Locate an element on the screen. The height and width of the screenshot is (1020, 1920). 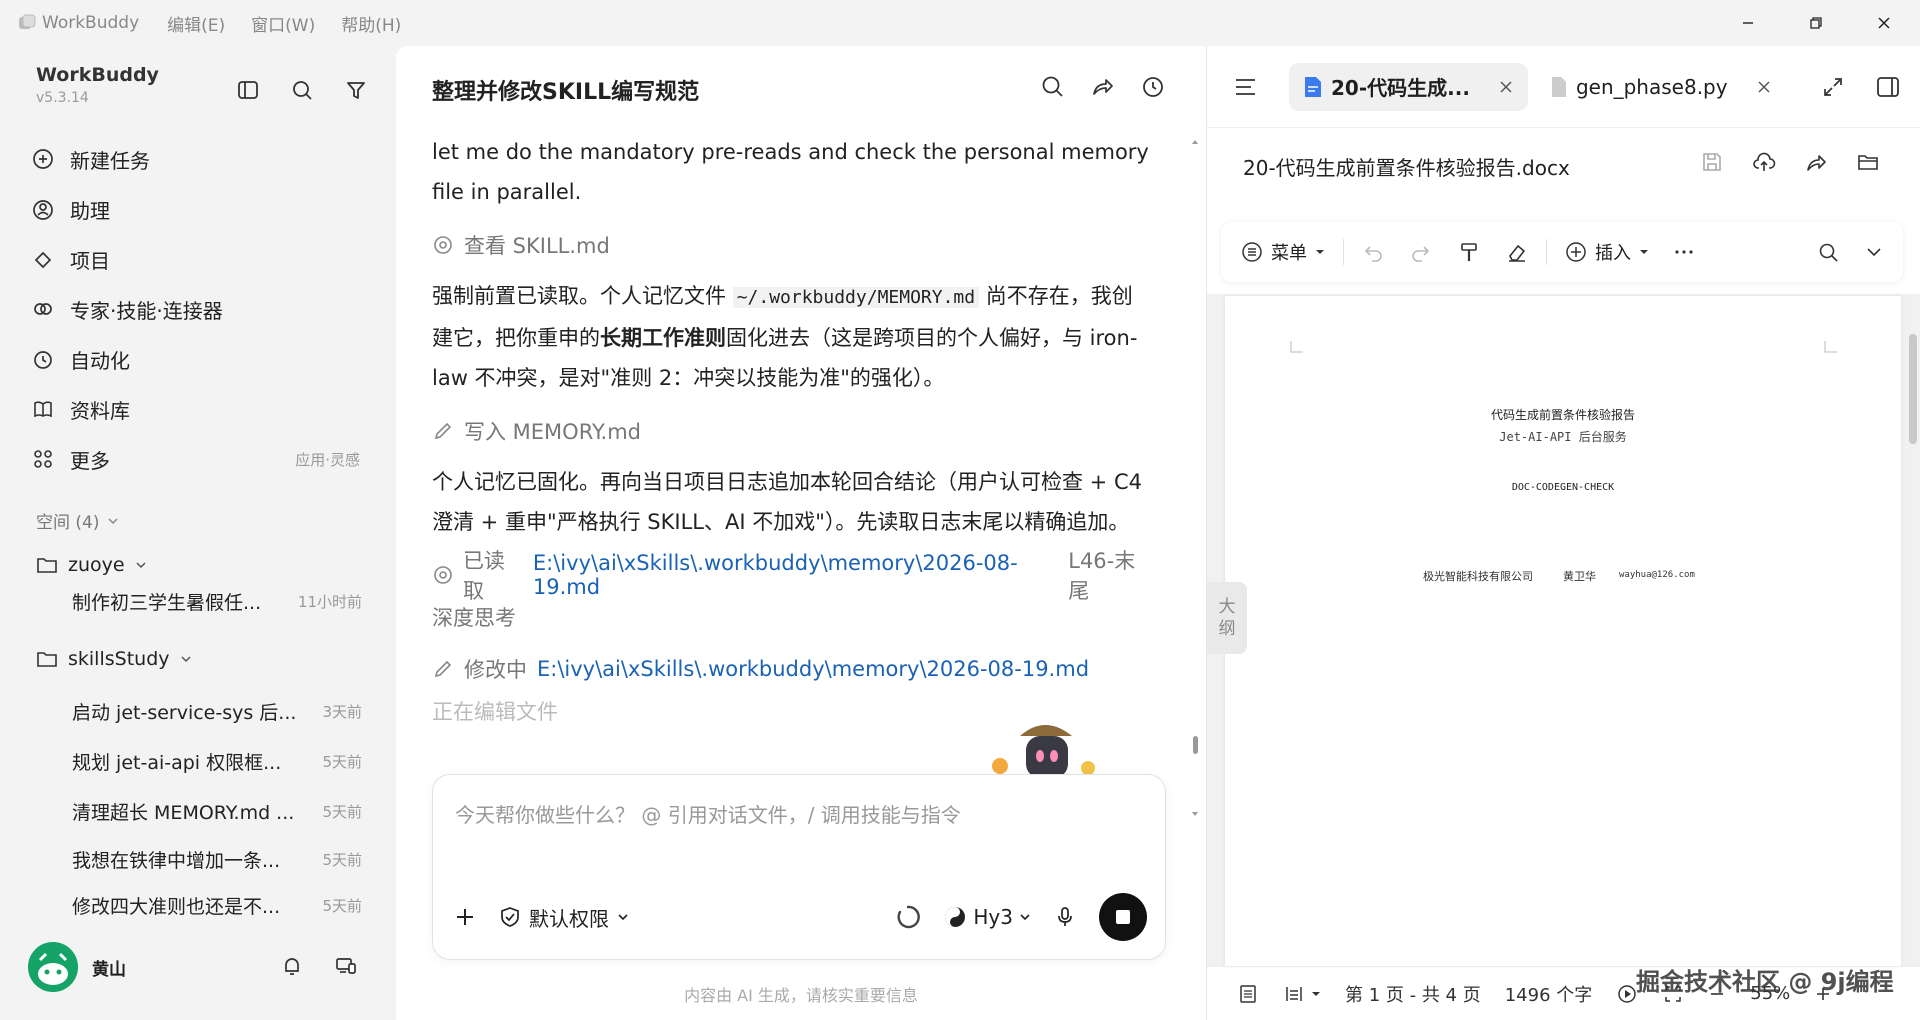
insert-dropdown: 插入 is located at coordinates (1607, 252).